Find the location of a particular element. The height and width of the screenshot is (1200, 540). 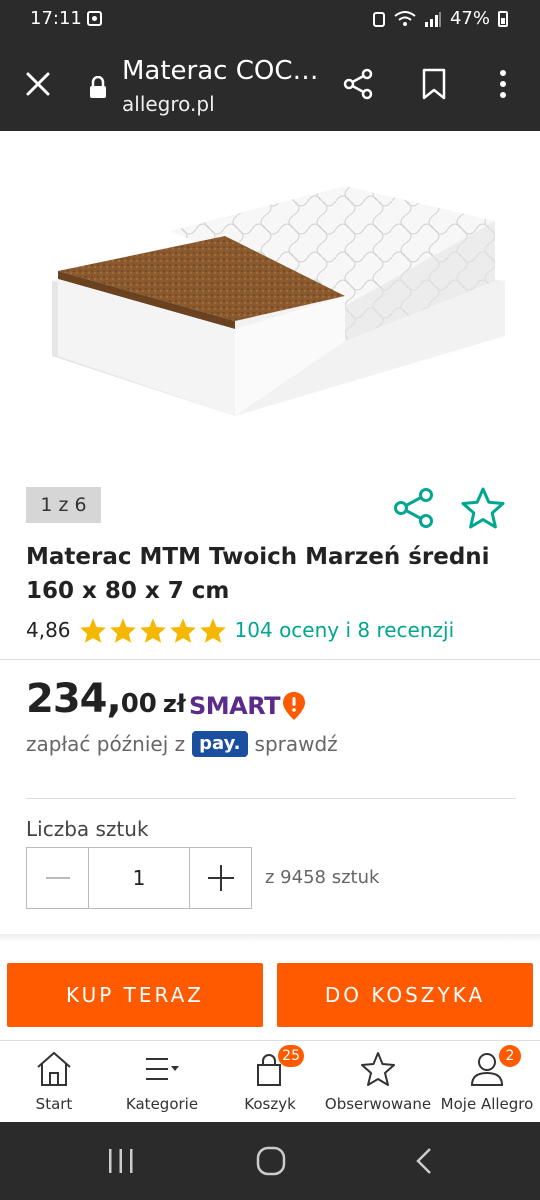

signal-icon is located at coordinates (432, 19).